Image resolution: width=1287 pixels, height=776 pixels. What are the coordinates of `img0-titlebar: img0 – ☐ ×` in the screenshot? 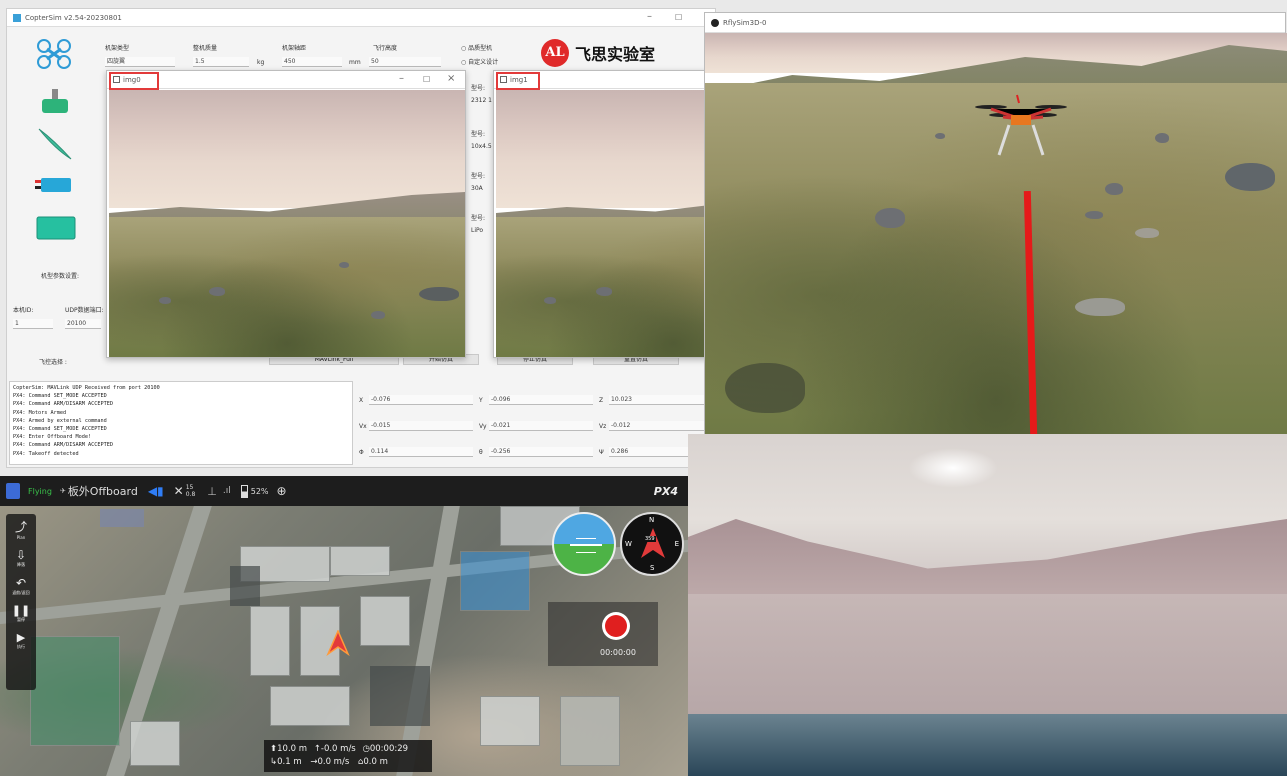 It's located at (286, 80).